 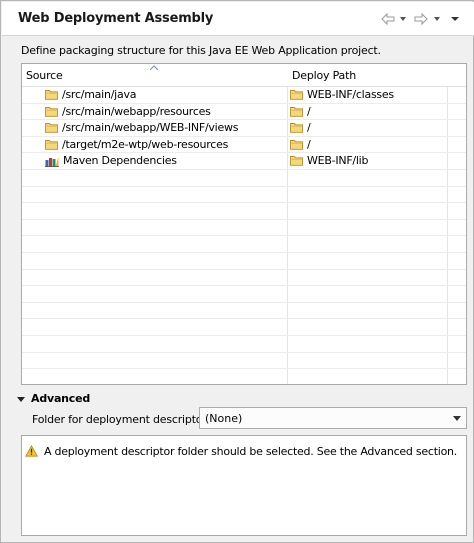 I want to click on deployment-descriptor-folder-label: Folder for deployment descriptor:, so click(x=121, y=419).